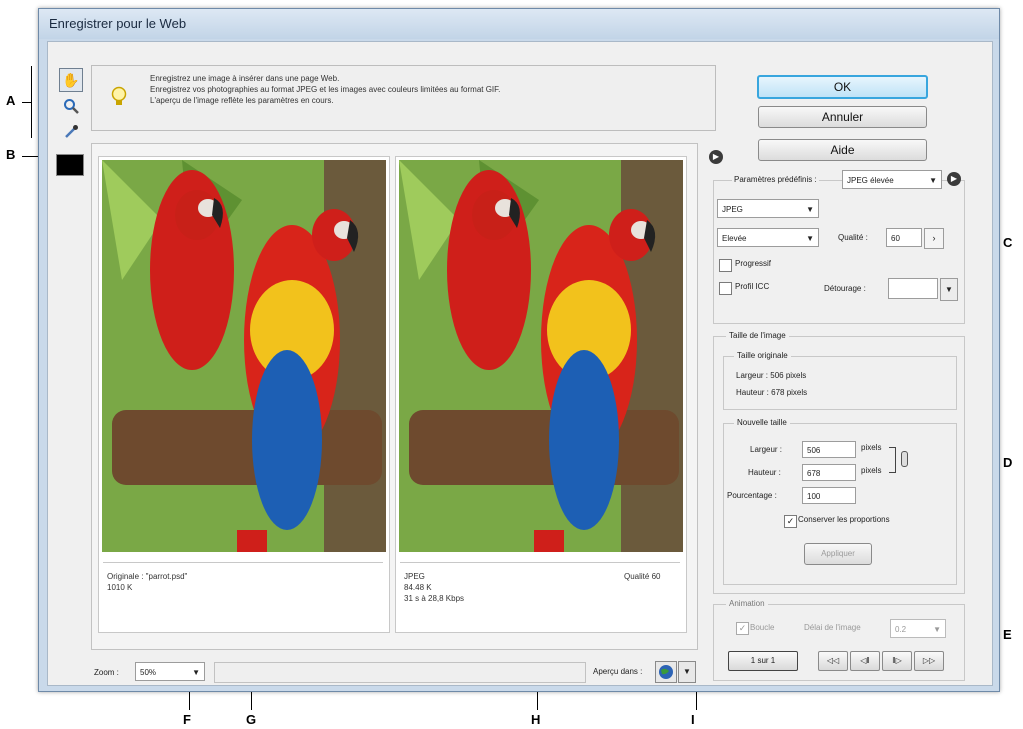  Describe the element at coordinates (106, 672) in the screenshot. I see `zoom-label: Zoom :` at that location.